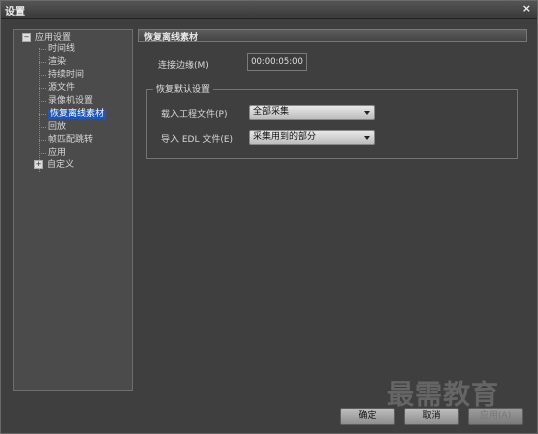 This screenshot has width=538, height=434. I want to click on window-title: 设置, so click(15, 12).